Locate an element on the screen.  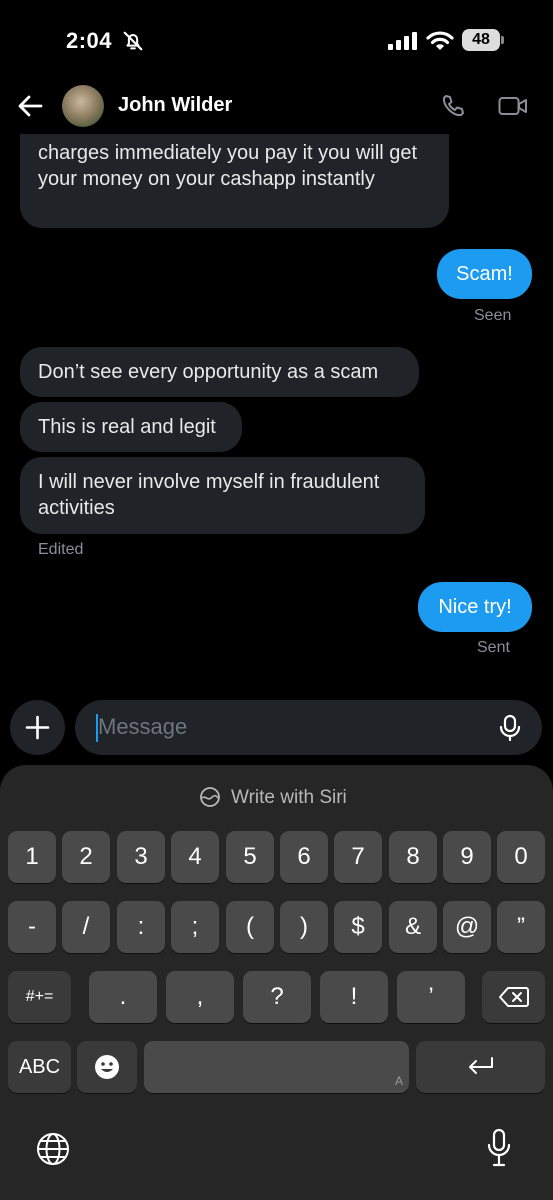
keyboard-key: $ is located at coordinates (358, 927).